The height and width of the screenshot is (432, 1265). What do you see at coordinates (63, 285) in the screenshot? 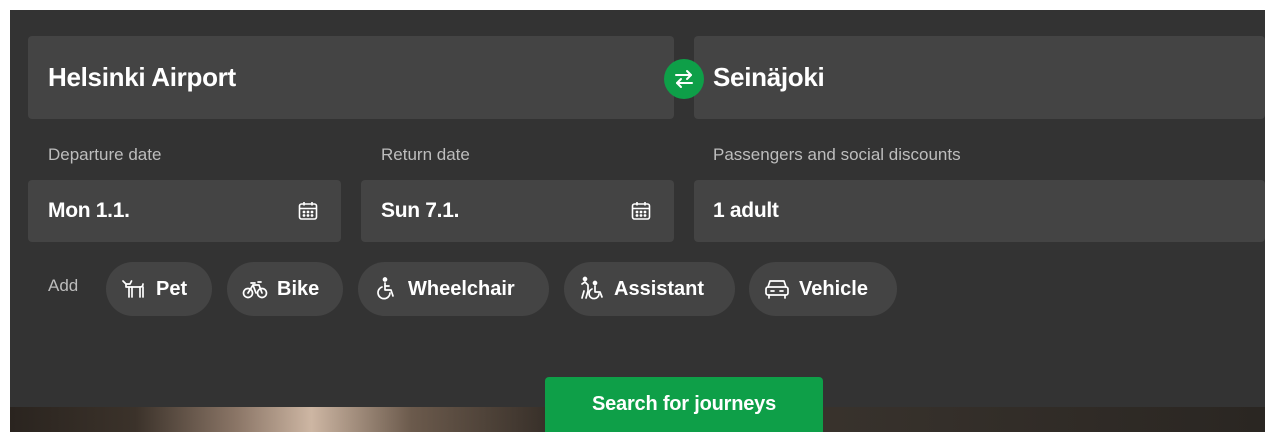
I see `add-extras-label: Add` at bounding box center [63, 285].